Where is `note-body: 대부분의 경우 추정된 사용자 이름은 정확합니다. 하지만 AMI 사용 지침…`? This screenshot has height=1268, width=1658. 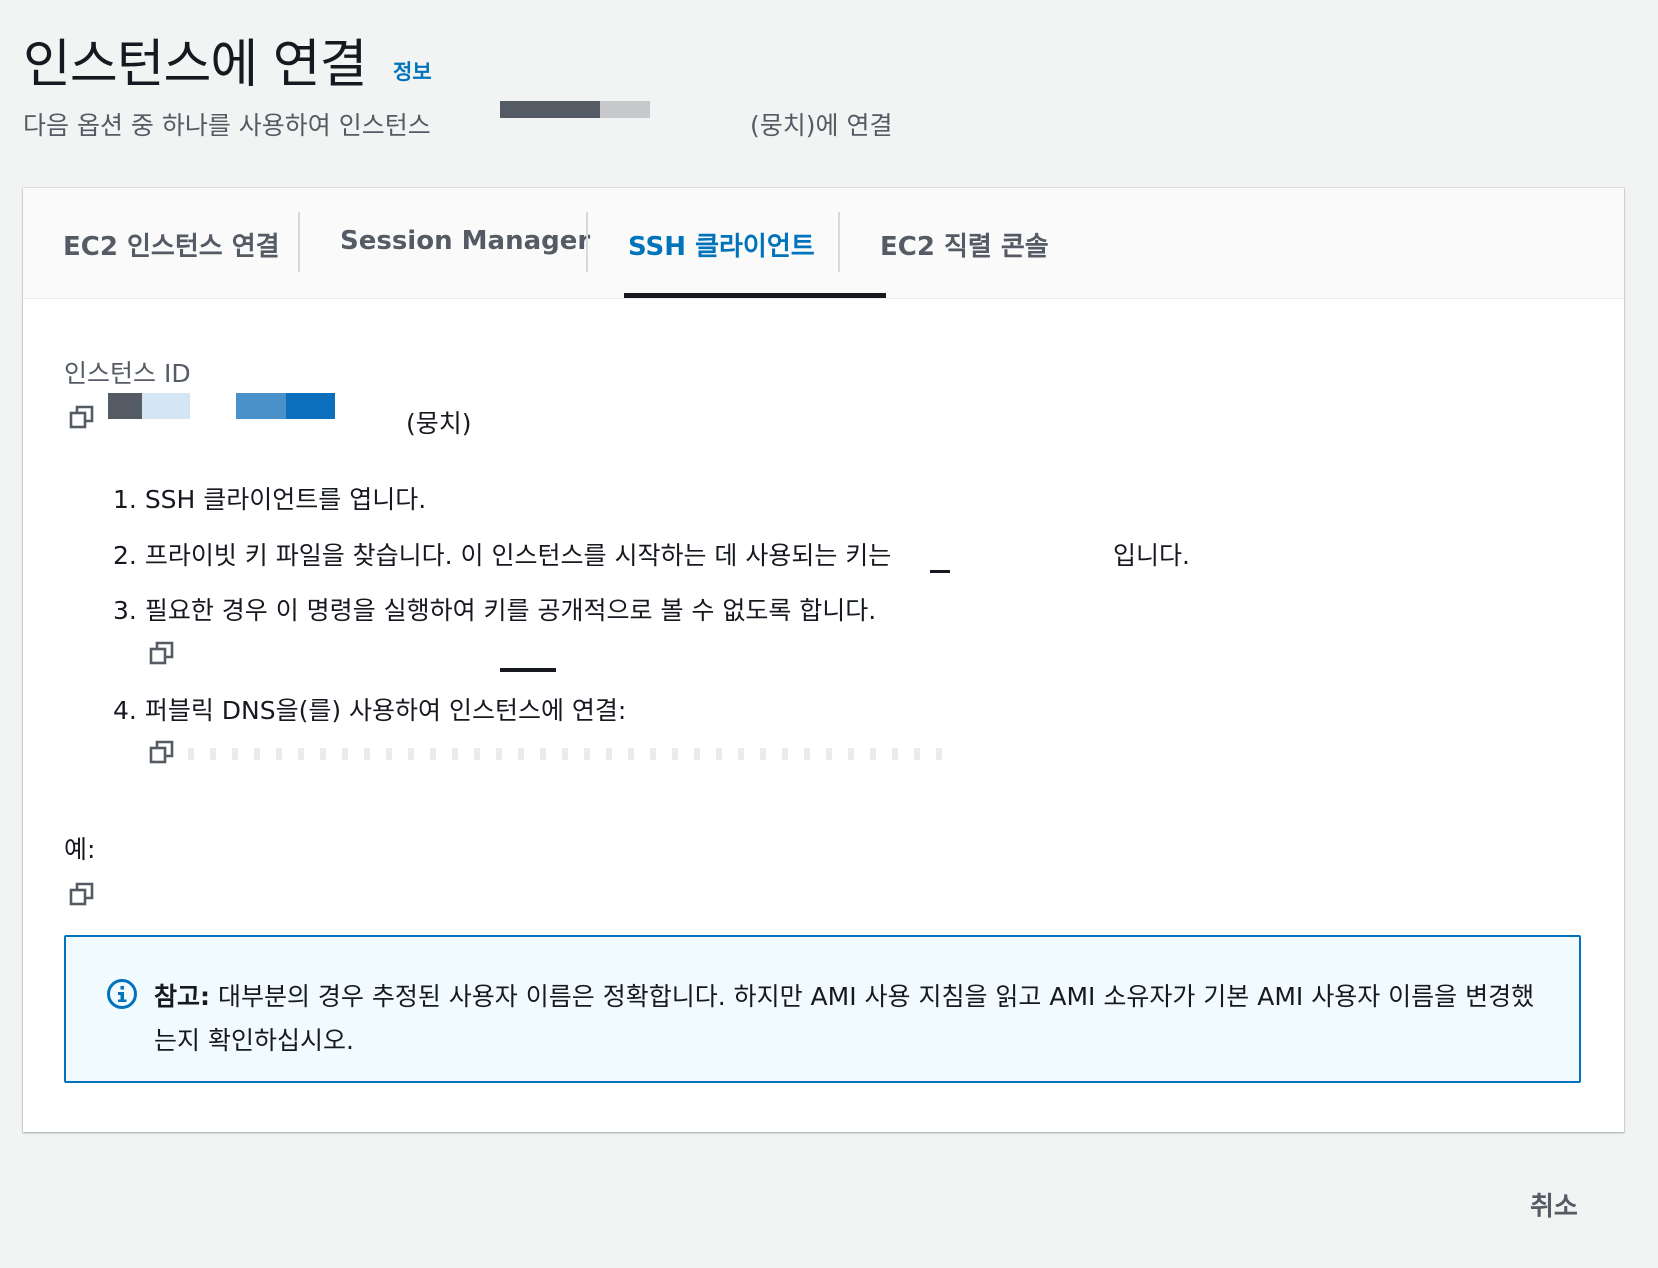 note-body: 대부분의 경우 추정된 사용자 이름은 정확합니다. 하지만 AMI 사용 지침… is located at coordinates (844, 1018).